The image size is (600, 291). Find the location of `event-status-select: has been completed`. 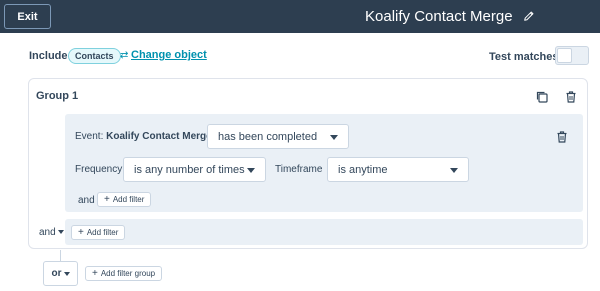

event-status-select: has been completed is located at coordinates (278, 136).